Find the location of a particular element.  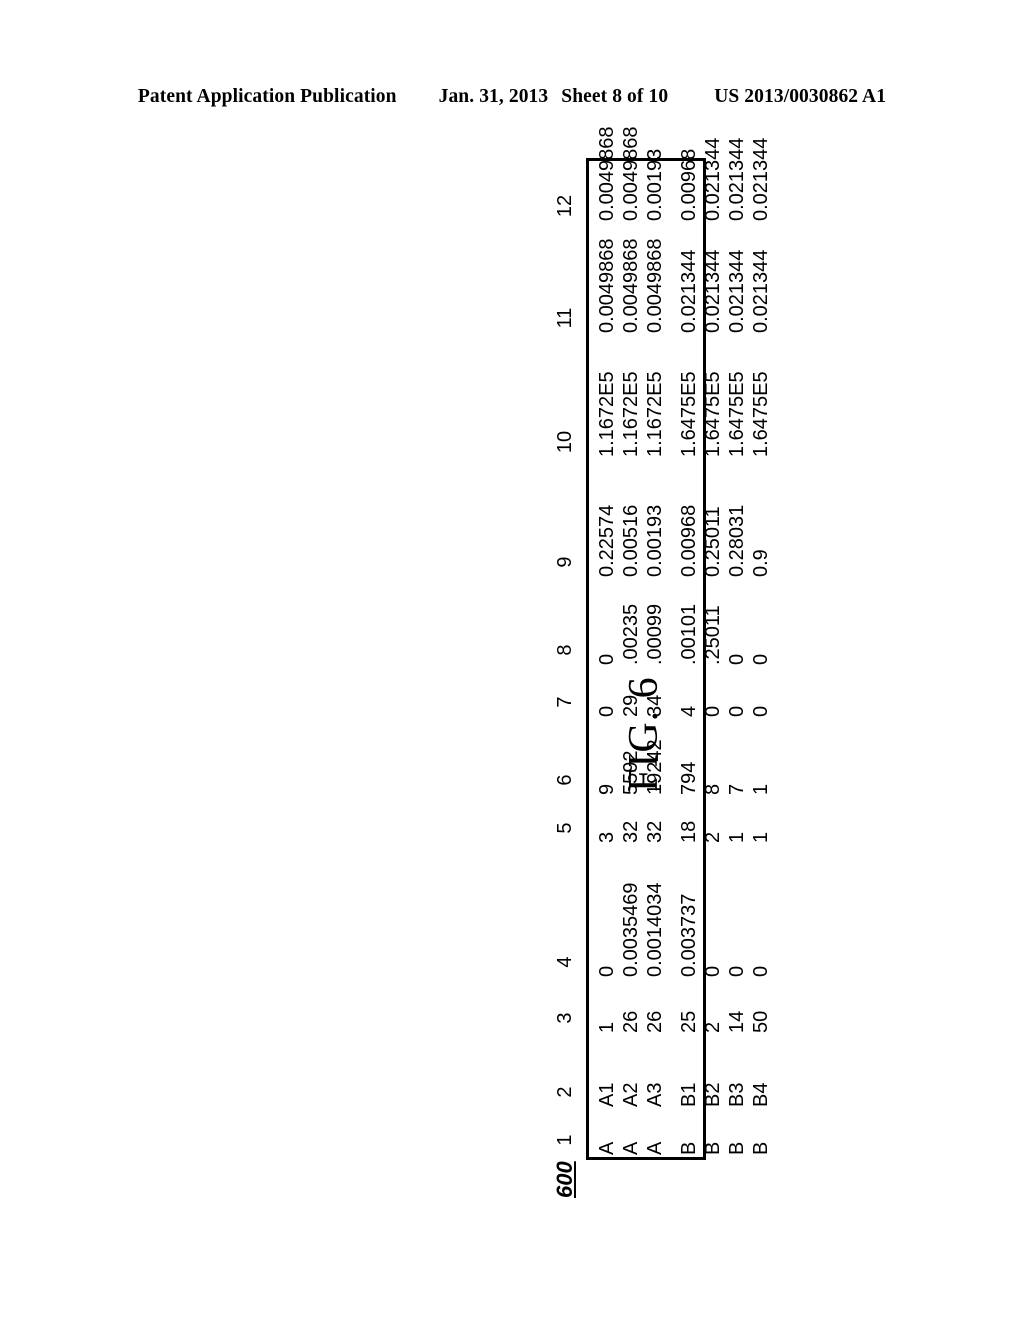

table-cell: 34 is located at coordinates (655, 705).